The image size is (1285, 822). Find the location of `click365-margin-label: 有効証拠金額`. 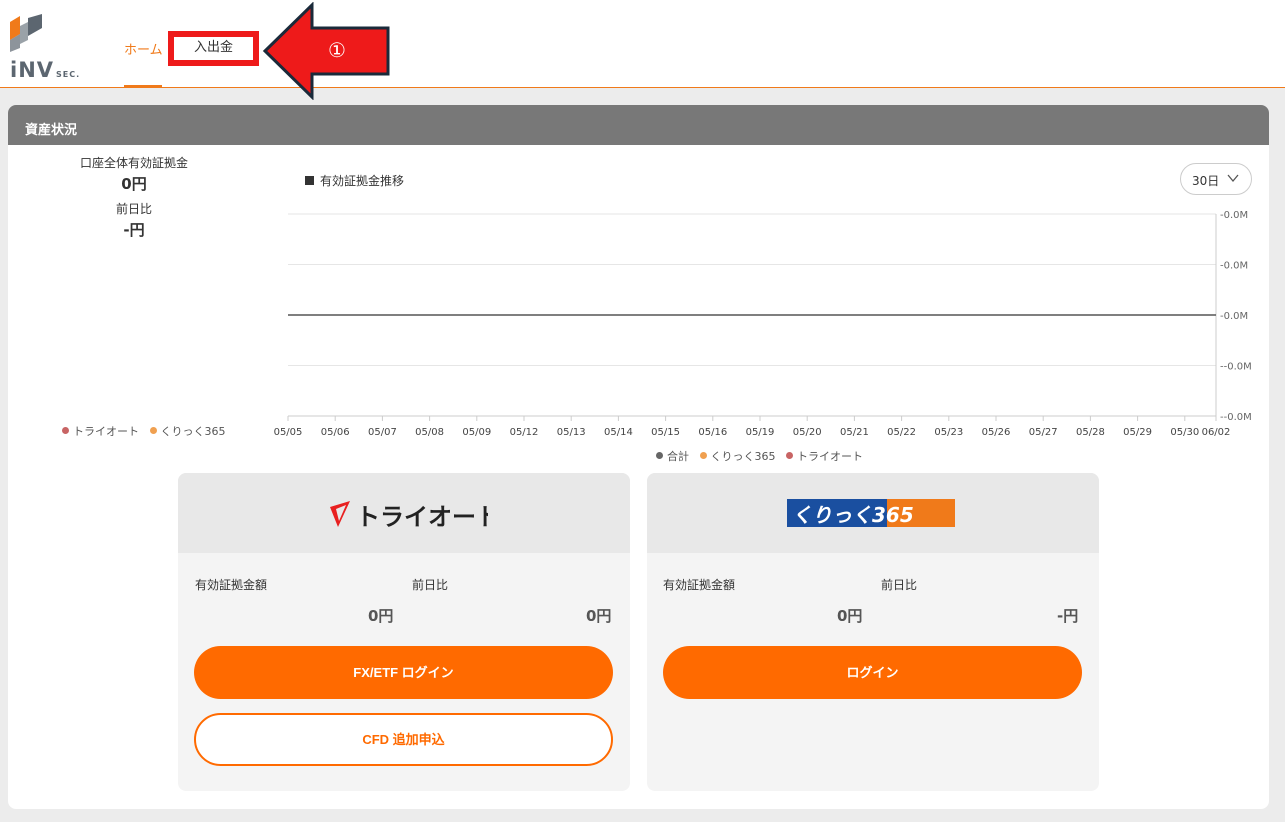

click365-margin-label: 有効証拠金額 is located at coordinates (699, 585).